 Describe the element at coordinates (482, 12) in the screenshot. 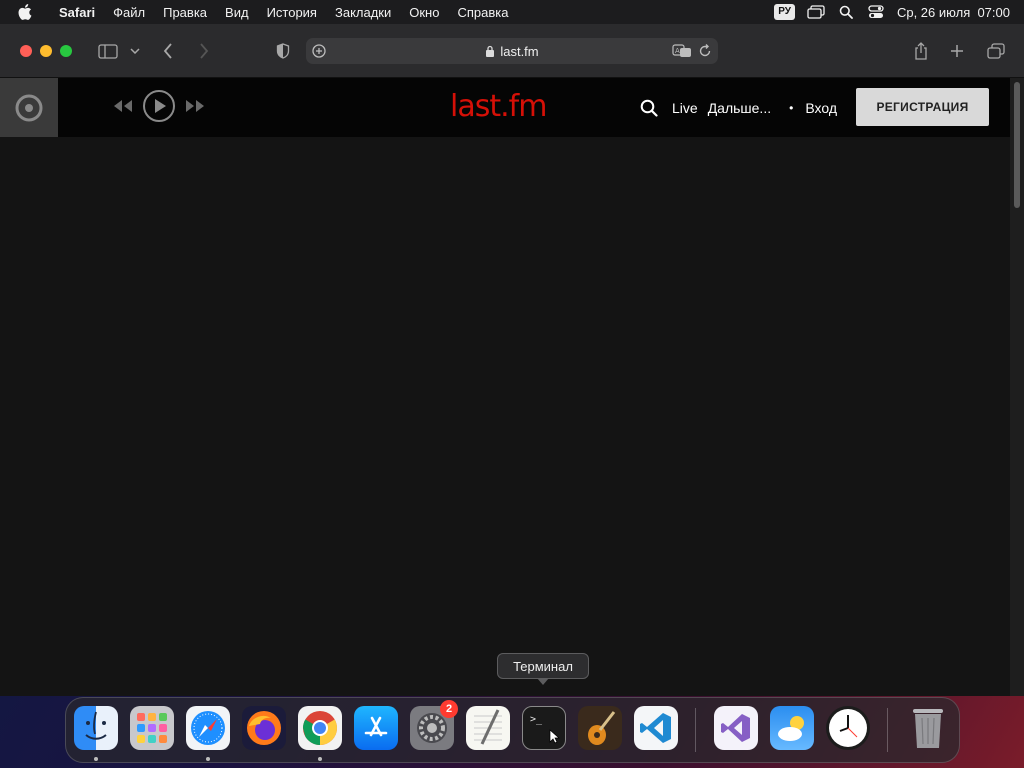

I see `menu-help: Справка` at that location.